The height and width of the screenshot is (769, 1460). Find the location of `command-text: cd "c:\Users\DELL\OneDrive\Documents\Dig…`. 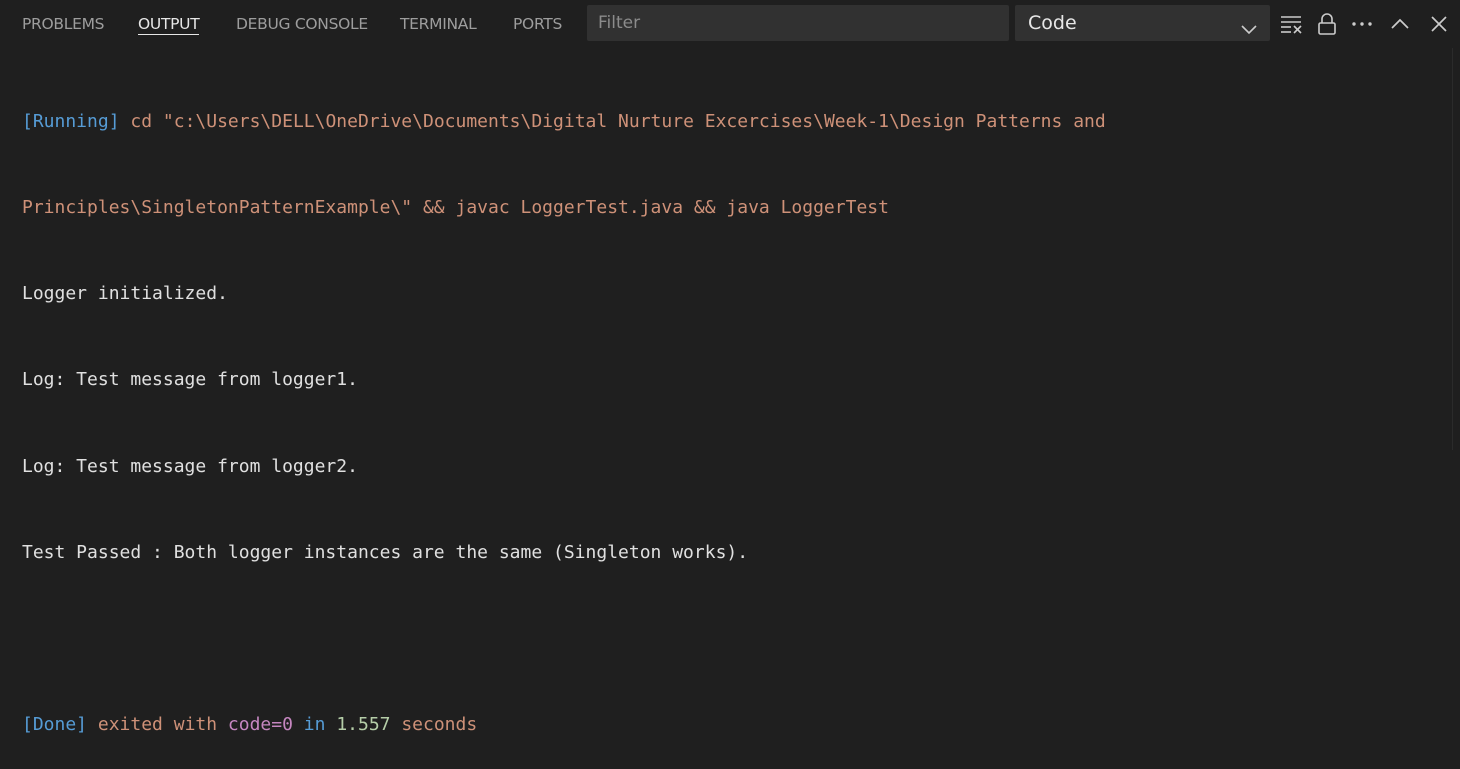

command-text: cd "c:\Users\DELL\OneDrive\Documents\Dig… is located at coordinates (612, 121).